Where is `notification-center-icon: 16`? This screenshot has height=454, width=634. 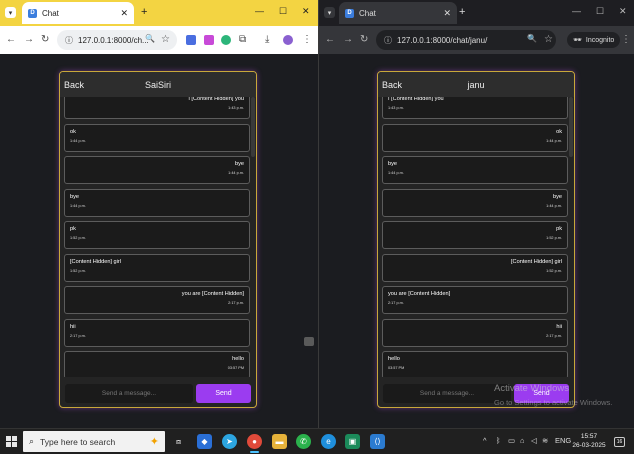 notification-center-icon: 16 is located at coordinates (619, 442).